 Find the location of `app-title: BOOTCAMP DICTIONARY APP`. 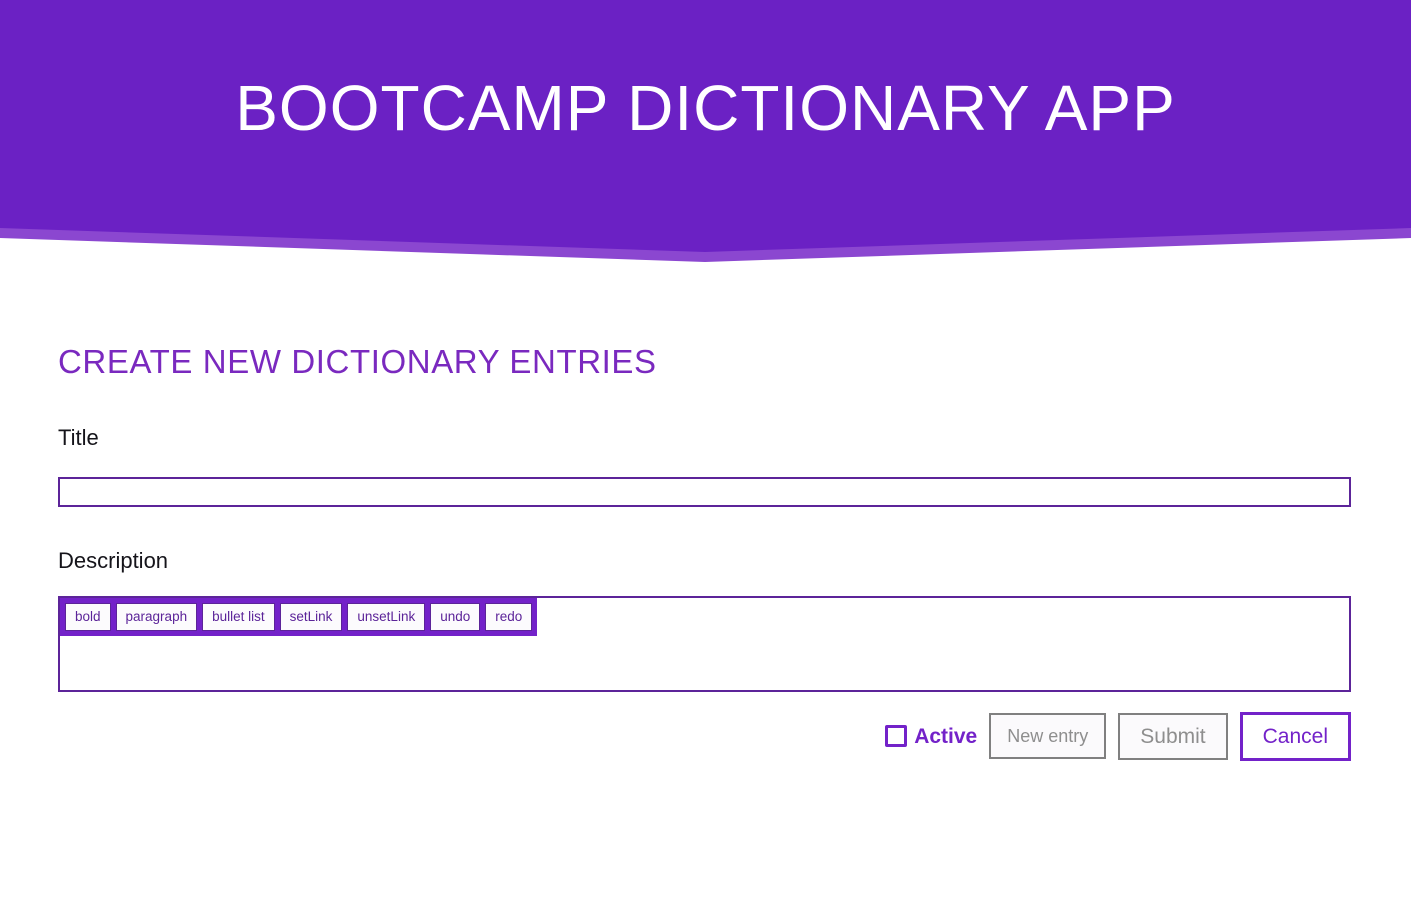

app-title: BOOTCAMP DICTIONARY APP is located at coordinates (705, 108).